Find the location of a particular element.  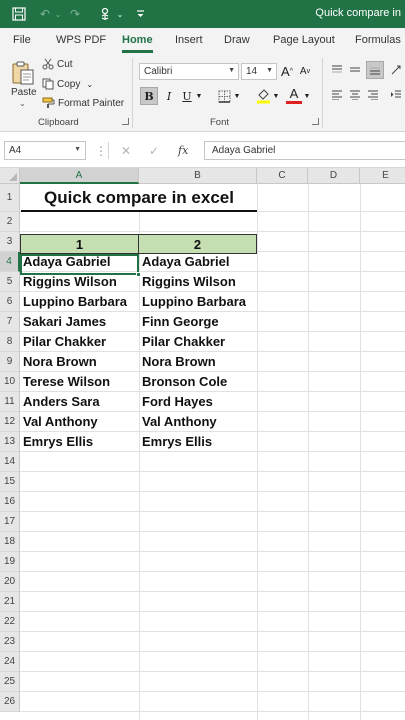

tab-page-layout: Page Layout is located at coordinates (304, 40).